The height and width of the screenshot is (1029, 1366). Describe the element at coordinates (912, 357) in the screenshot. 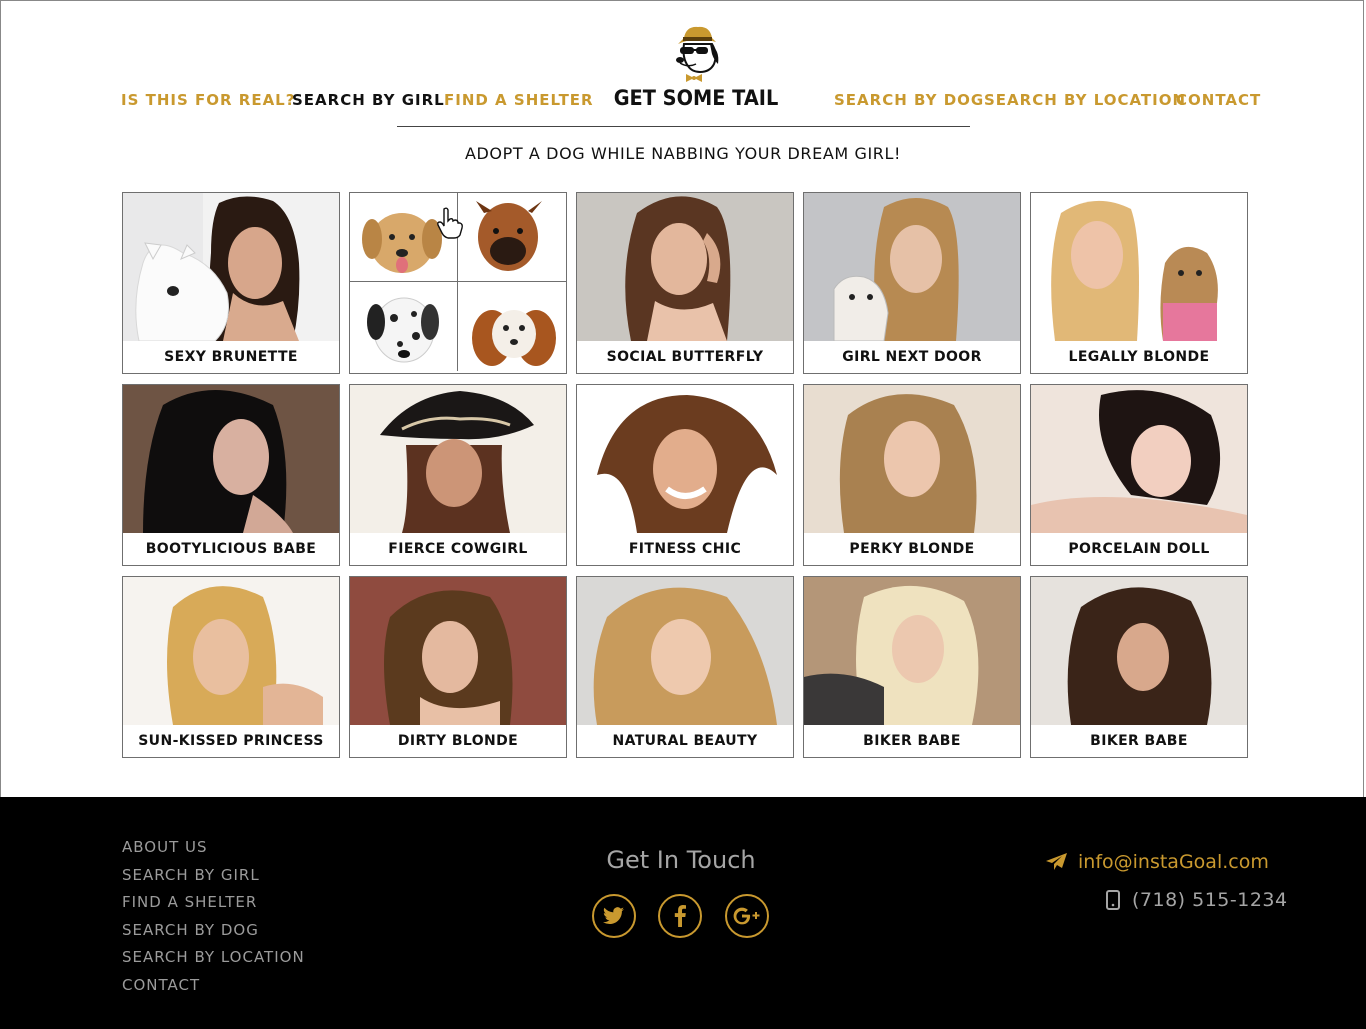

I see `card-label: GIRL NEXT DOOR` at that location.